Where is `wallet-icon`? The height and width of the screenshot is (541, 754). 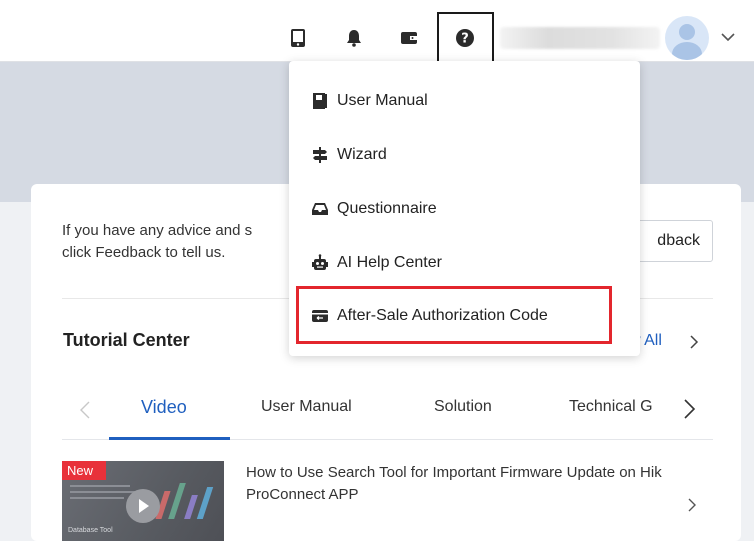
wallet-icon is located at coordinates (409, 38).